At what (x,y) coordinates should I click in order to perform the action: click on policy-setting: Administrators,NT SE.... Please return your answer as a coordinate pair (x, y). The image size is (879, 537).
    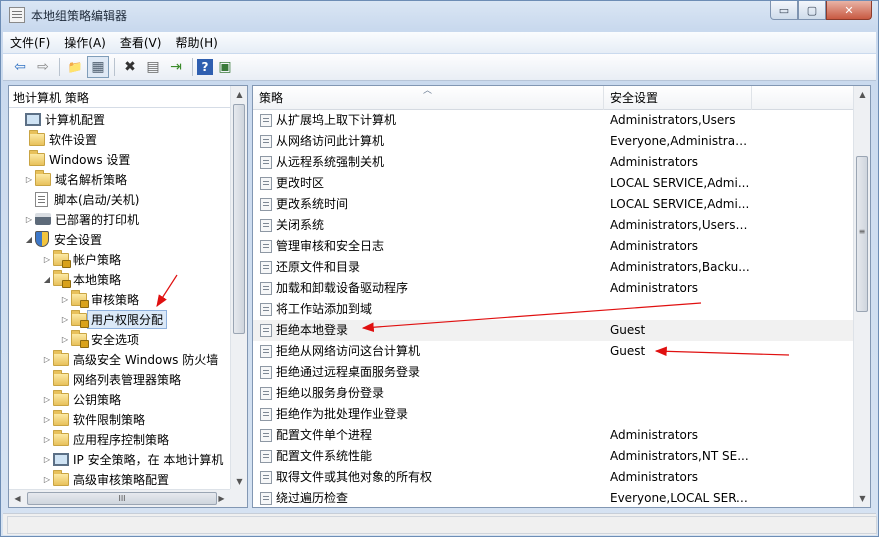
    Looking at the image, I should click on (679, 456).